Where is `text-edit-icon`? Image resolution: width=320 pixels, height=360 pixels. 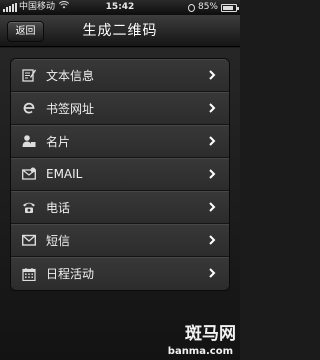 text-edit-icon is located at coordinates (29, 75).